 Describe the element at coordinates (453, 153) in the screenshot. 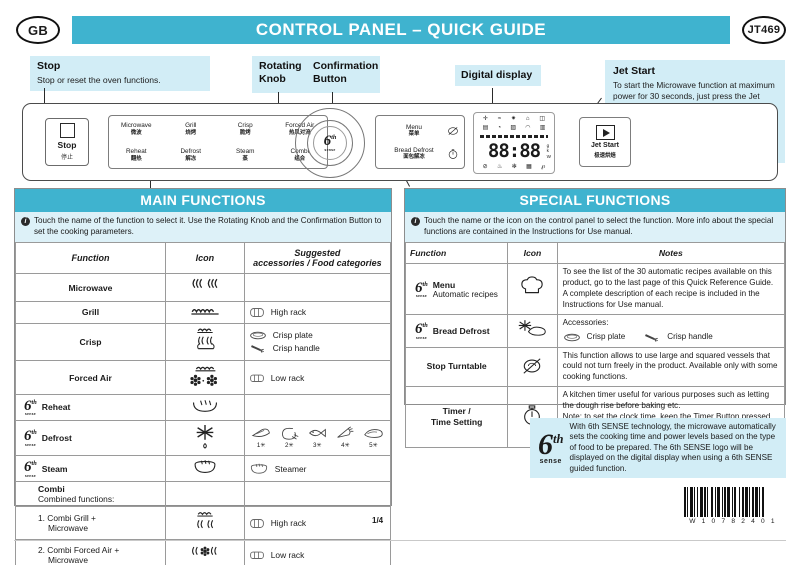

I see `timer-icon` at that location.